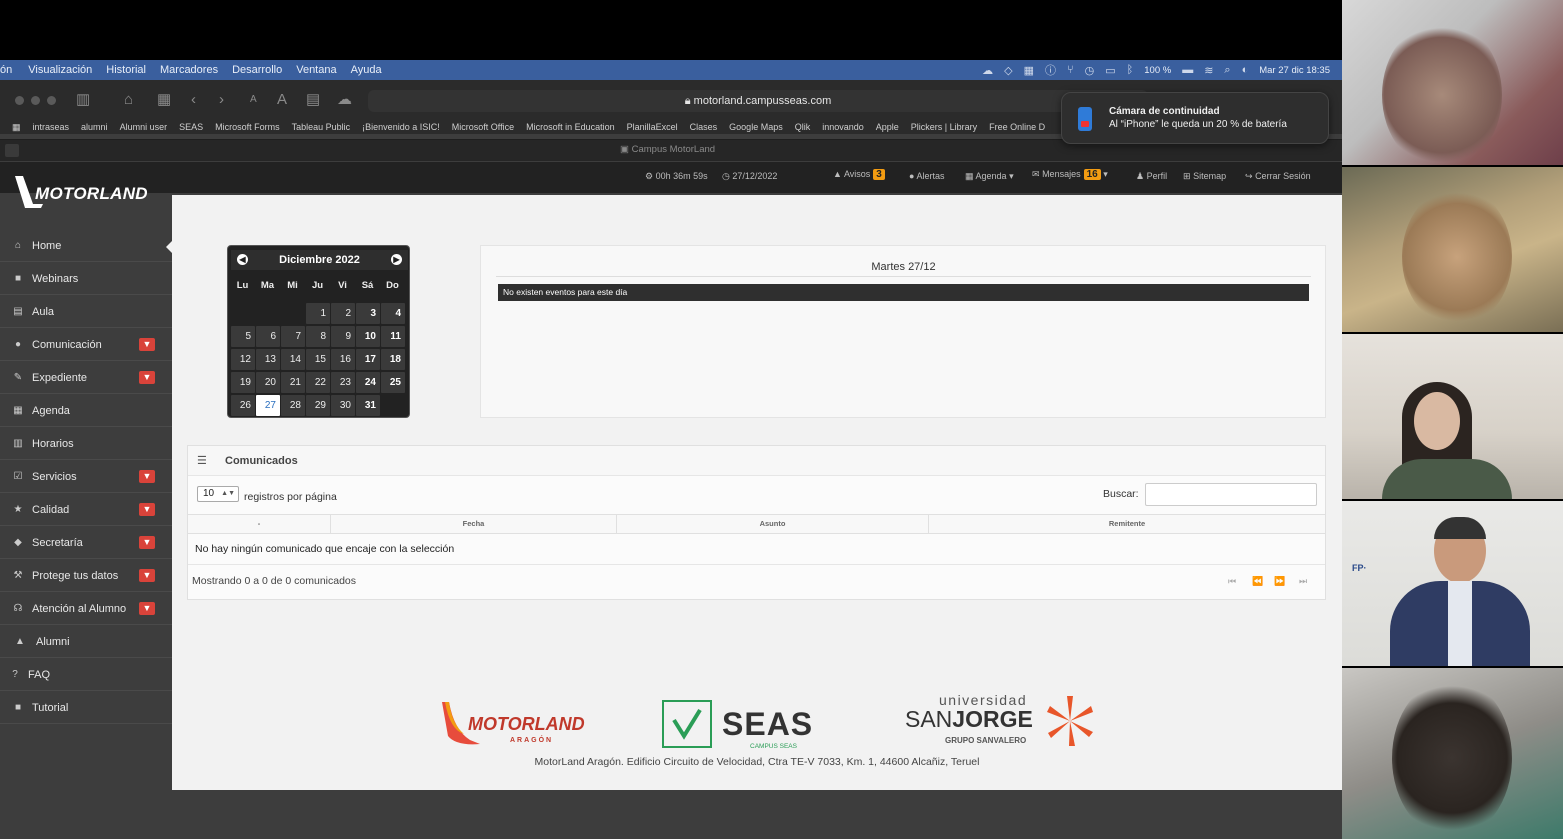 This screenshot has height=839, width=1563. Describe the element at coordinates (652, 127) in the screenshot. I see `bookmark-item: PlanillaExcel` at that location.